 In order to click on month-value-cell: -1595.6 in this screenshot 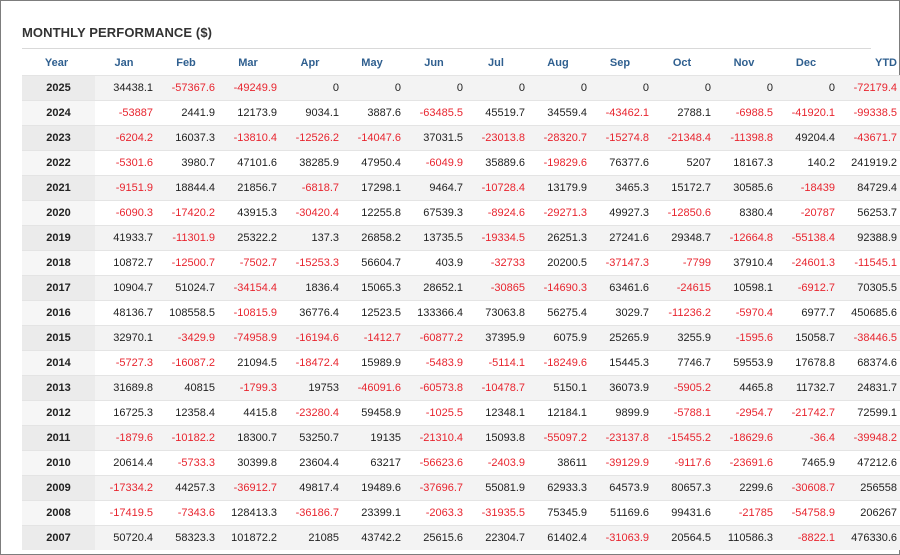, I will do `click(746, 338)`.